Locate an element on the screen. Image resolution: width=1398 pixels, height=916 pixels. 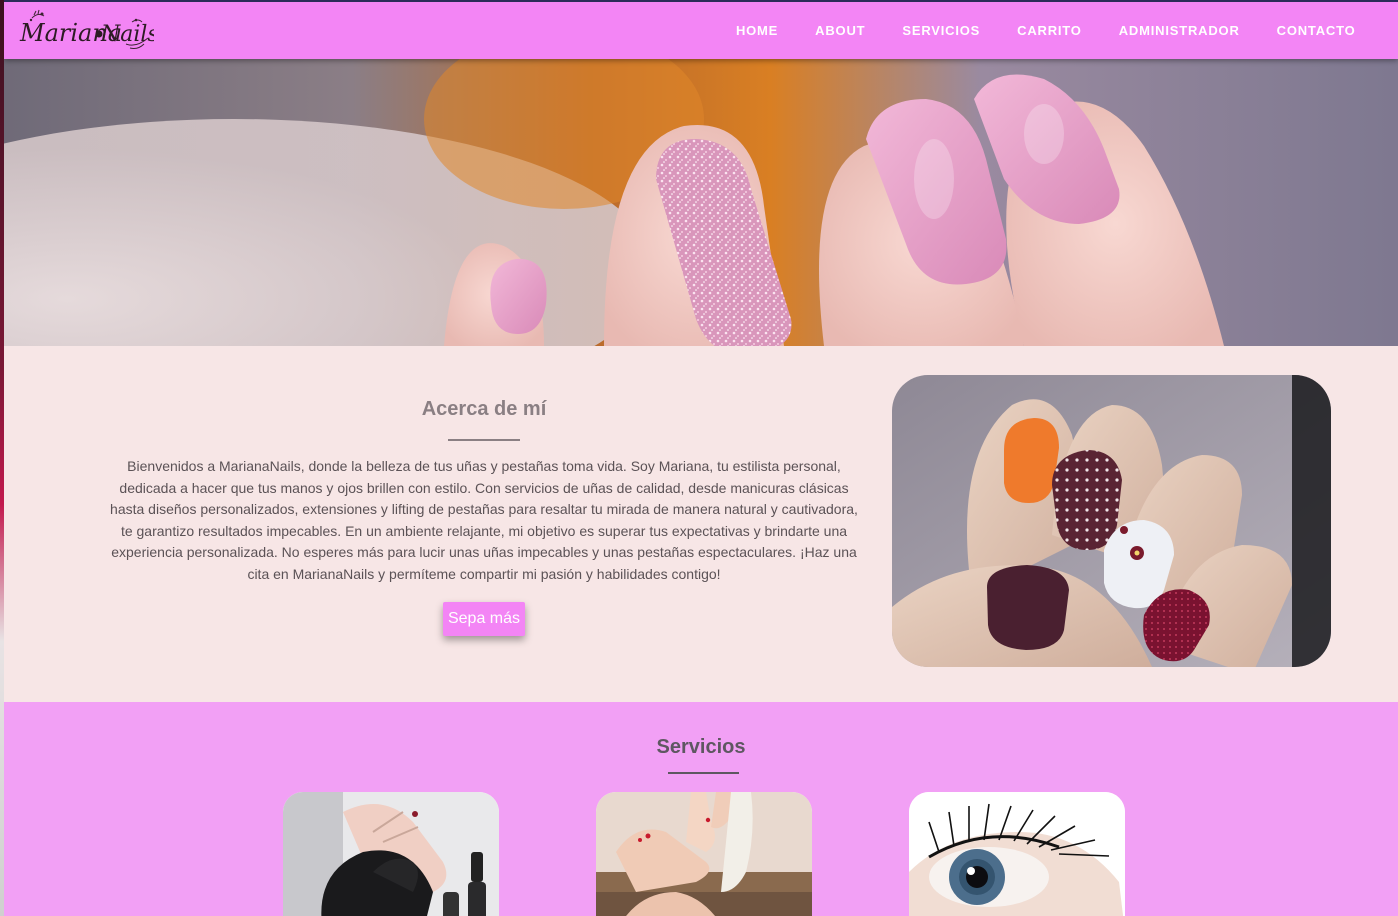
about-title-underline is located at coordinates (484, 440).